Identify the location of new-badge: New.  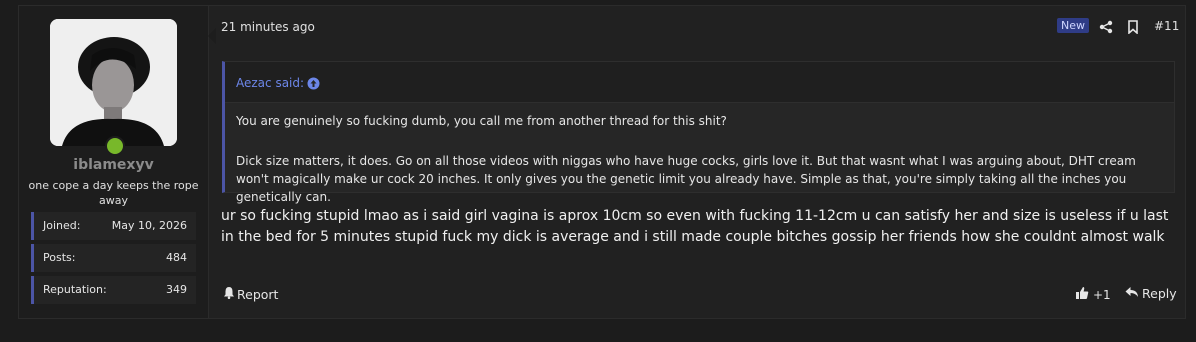
(1073, 25).